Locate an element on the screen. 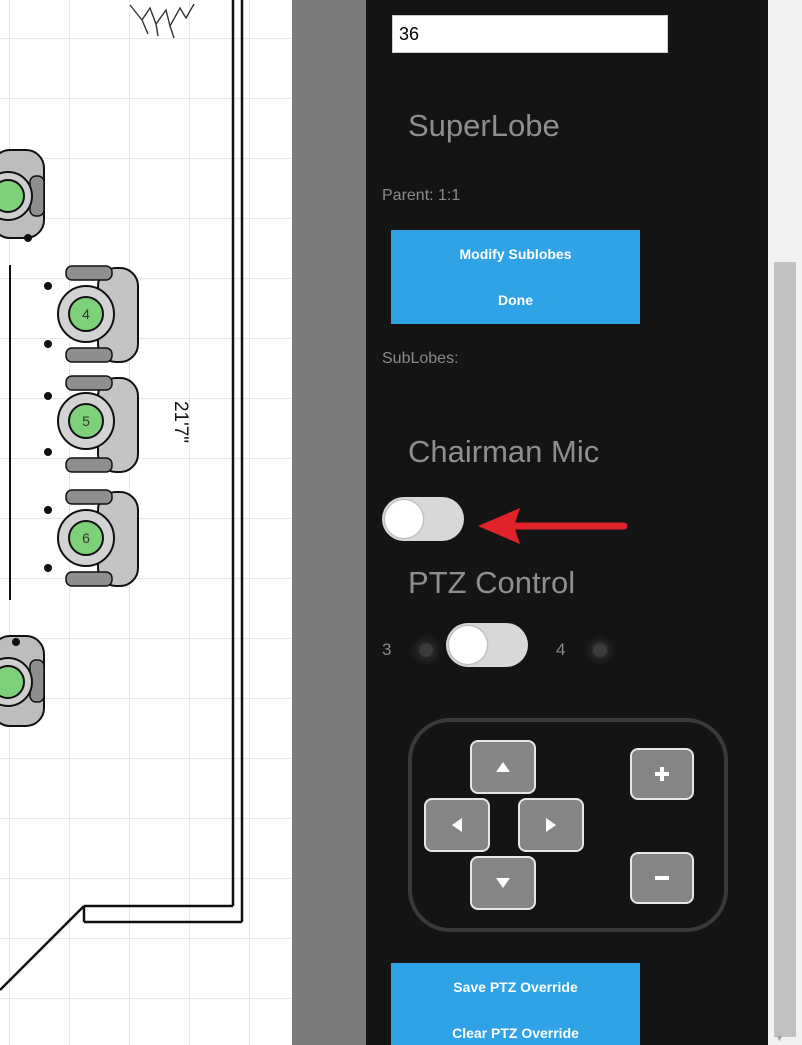 The image size is (802, 1045). panel-scrollbar: ▼ is located at coordinates (785, 522).